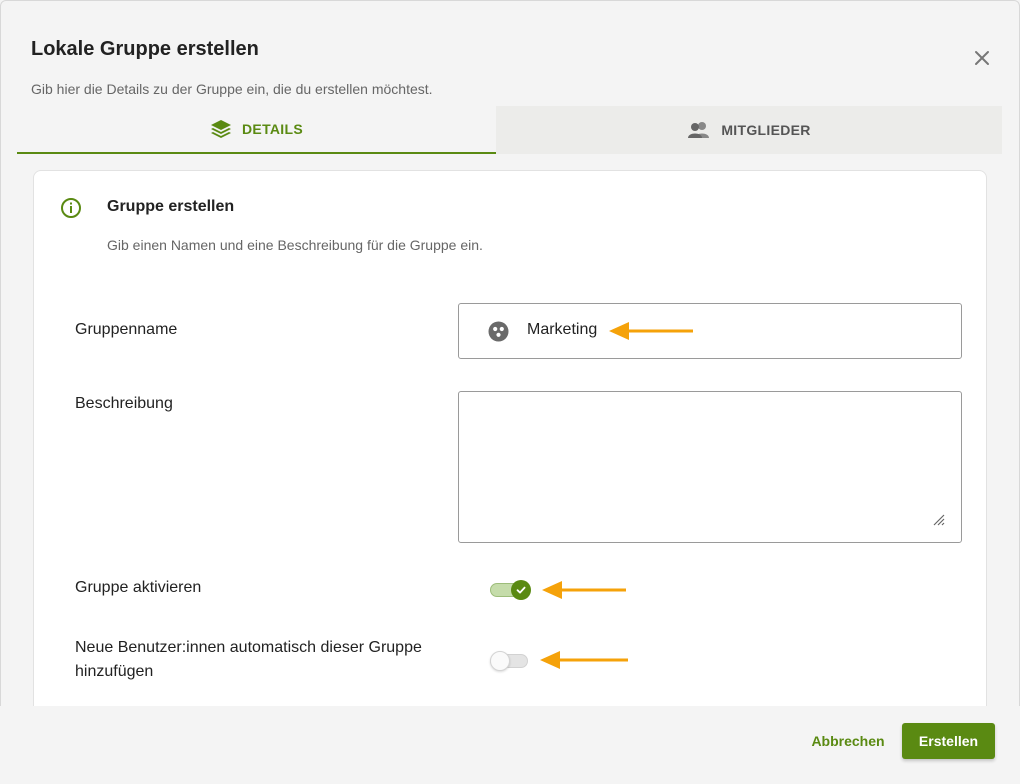  I want to click on group-name-label: Gruppenname, so click(126, 329).